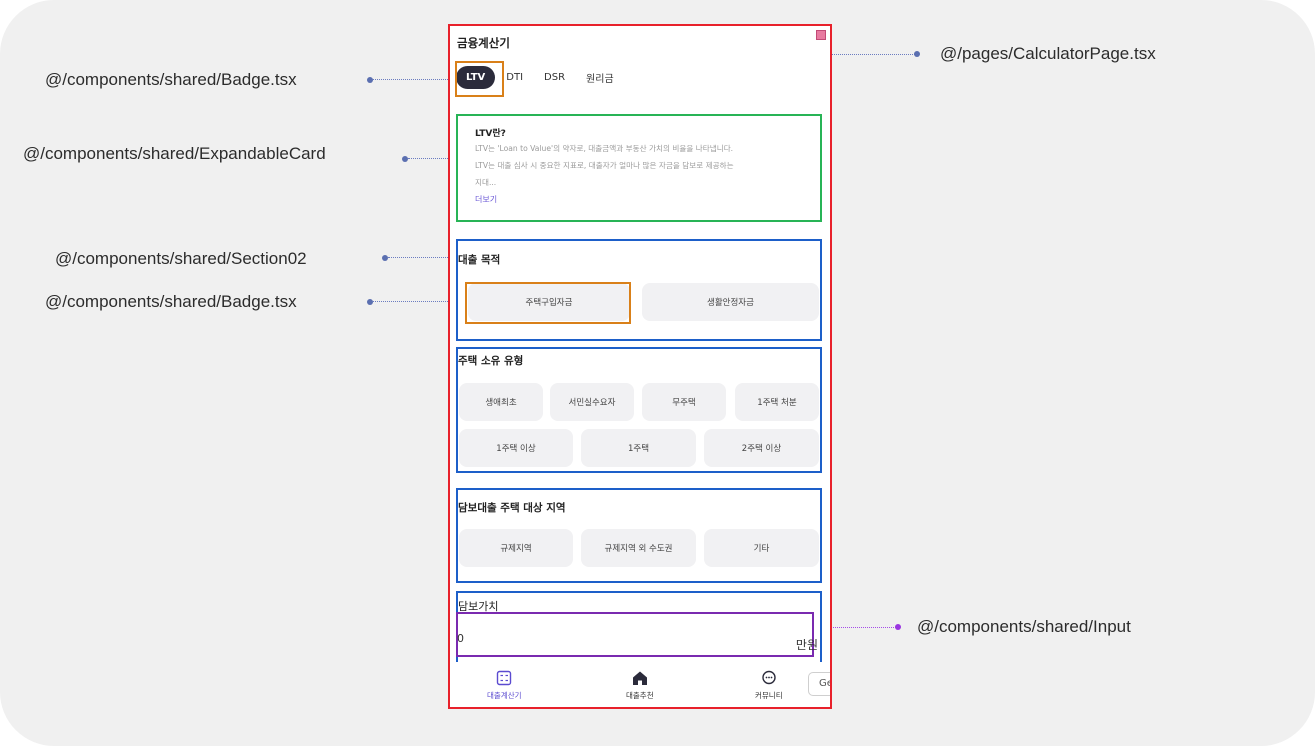 The image size is (1315, 746). I want to click on ownership-option: 1주택 이상, so click(516, 448).